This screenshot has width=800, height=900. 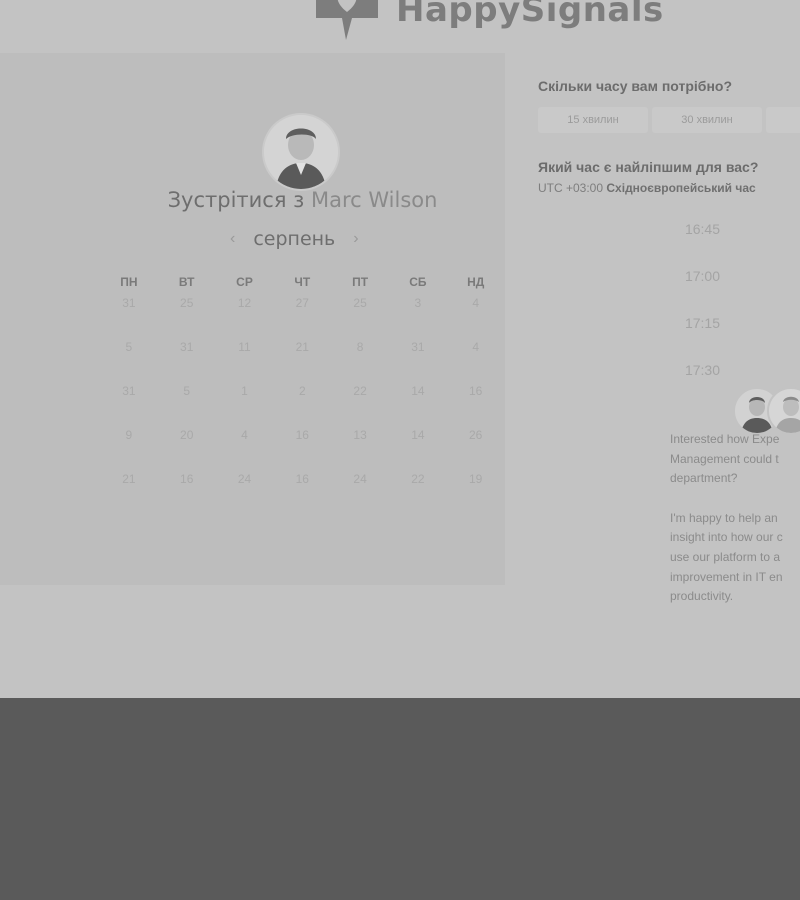 What do you see at coordinates (347, 20) in the screenshot?
I see `speech-bubble-heart-icon` at bounding box center [347, 20].